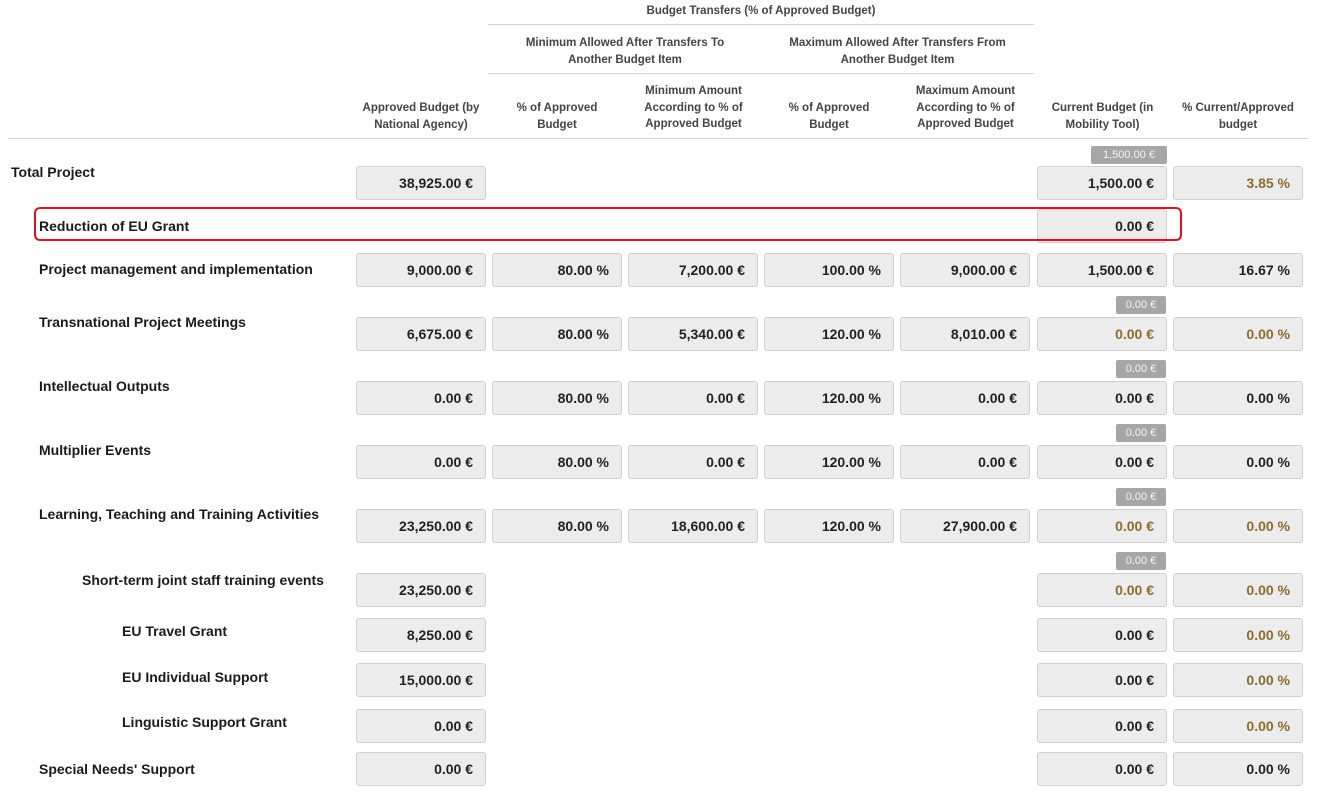  What do you see at coordinates (761, 11) in the screenshot?
I see `budget-transfers-group-header: Budget Transfers (% of Approved Budget)` at bounding box center [761, 11].